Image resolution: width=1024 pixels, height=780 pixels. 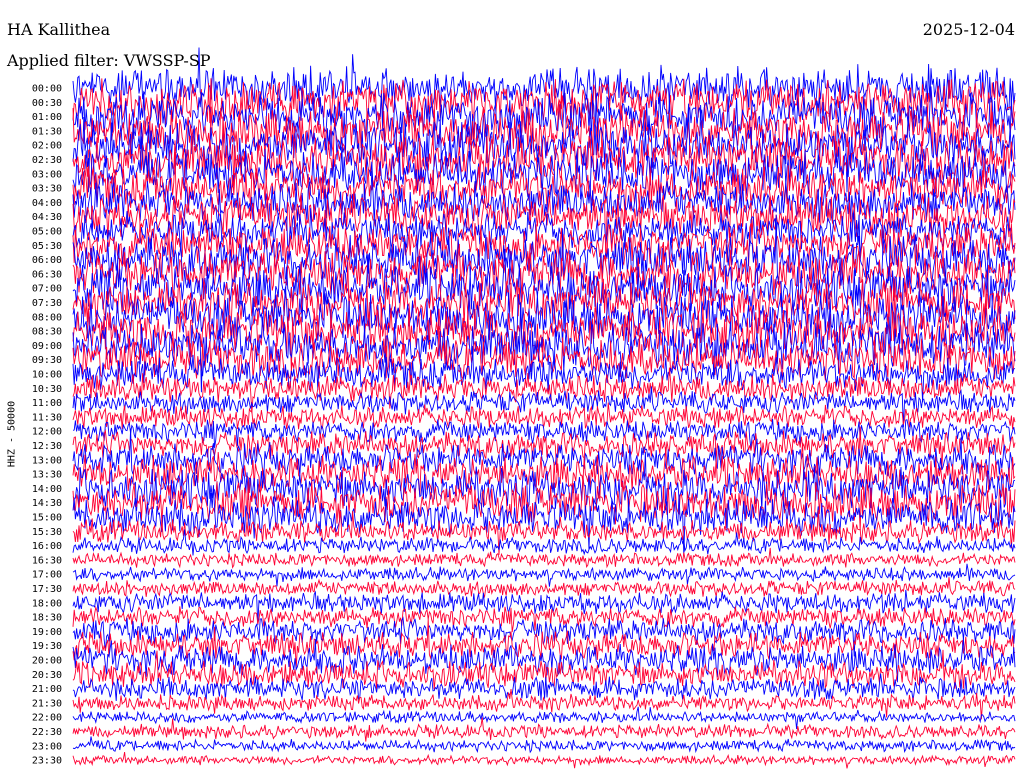 What do you see at coordinates (47, 289) in the screenshot?
I see `time-label: 07:00` at bounding box center [47, 289].